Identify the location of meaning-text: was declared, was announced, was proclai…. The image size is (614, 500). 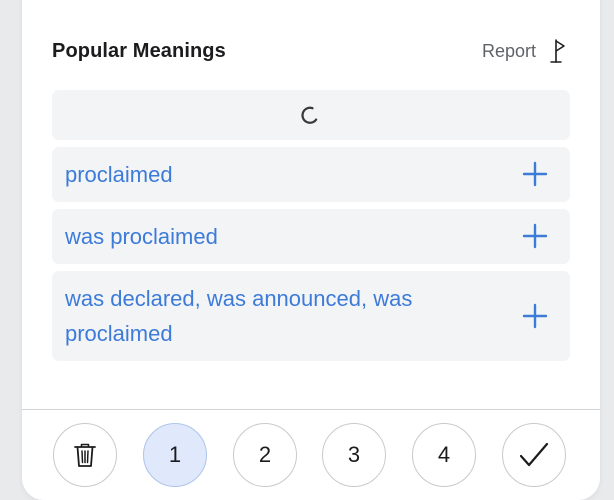
(239, 316).